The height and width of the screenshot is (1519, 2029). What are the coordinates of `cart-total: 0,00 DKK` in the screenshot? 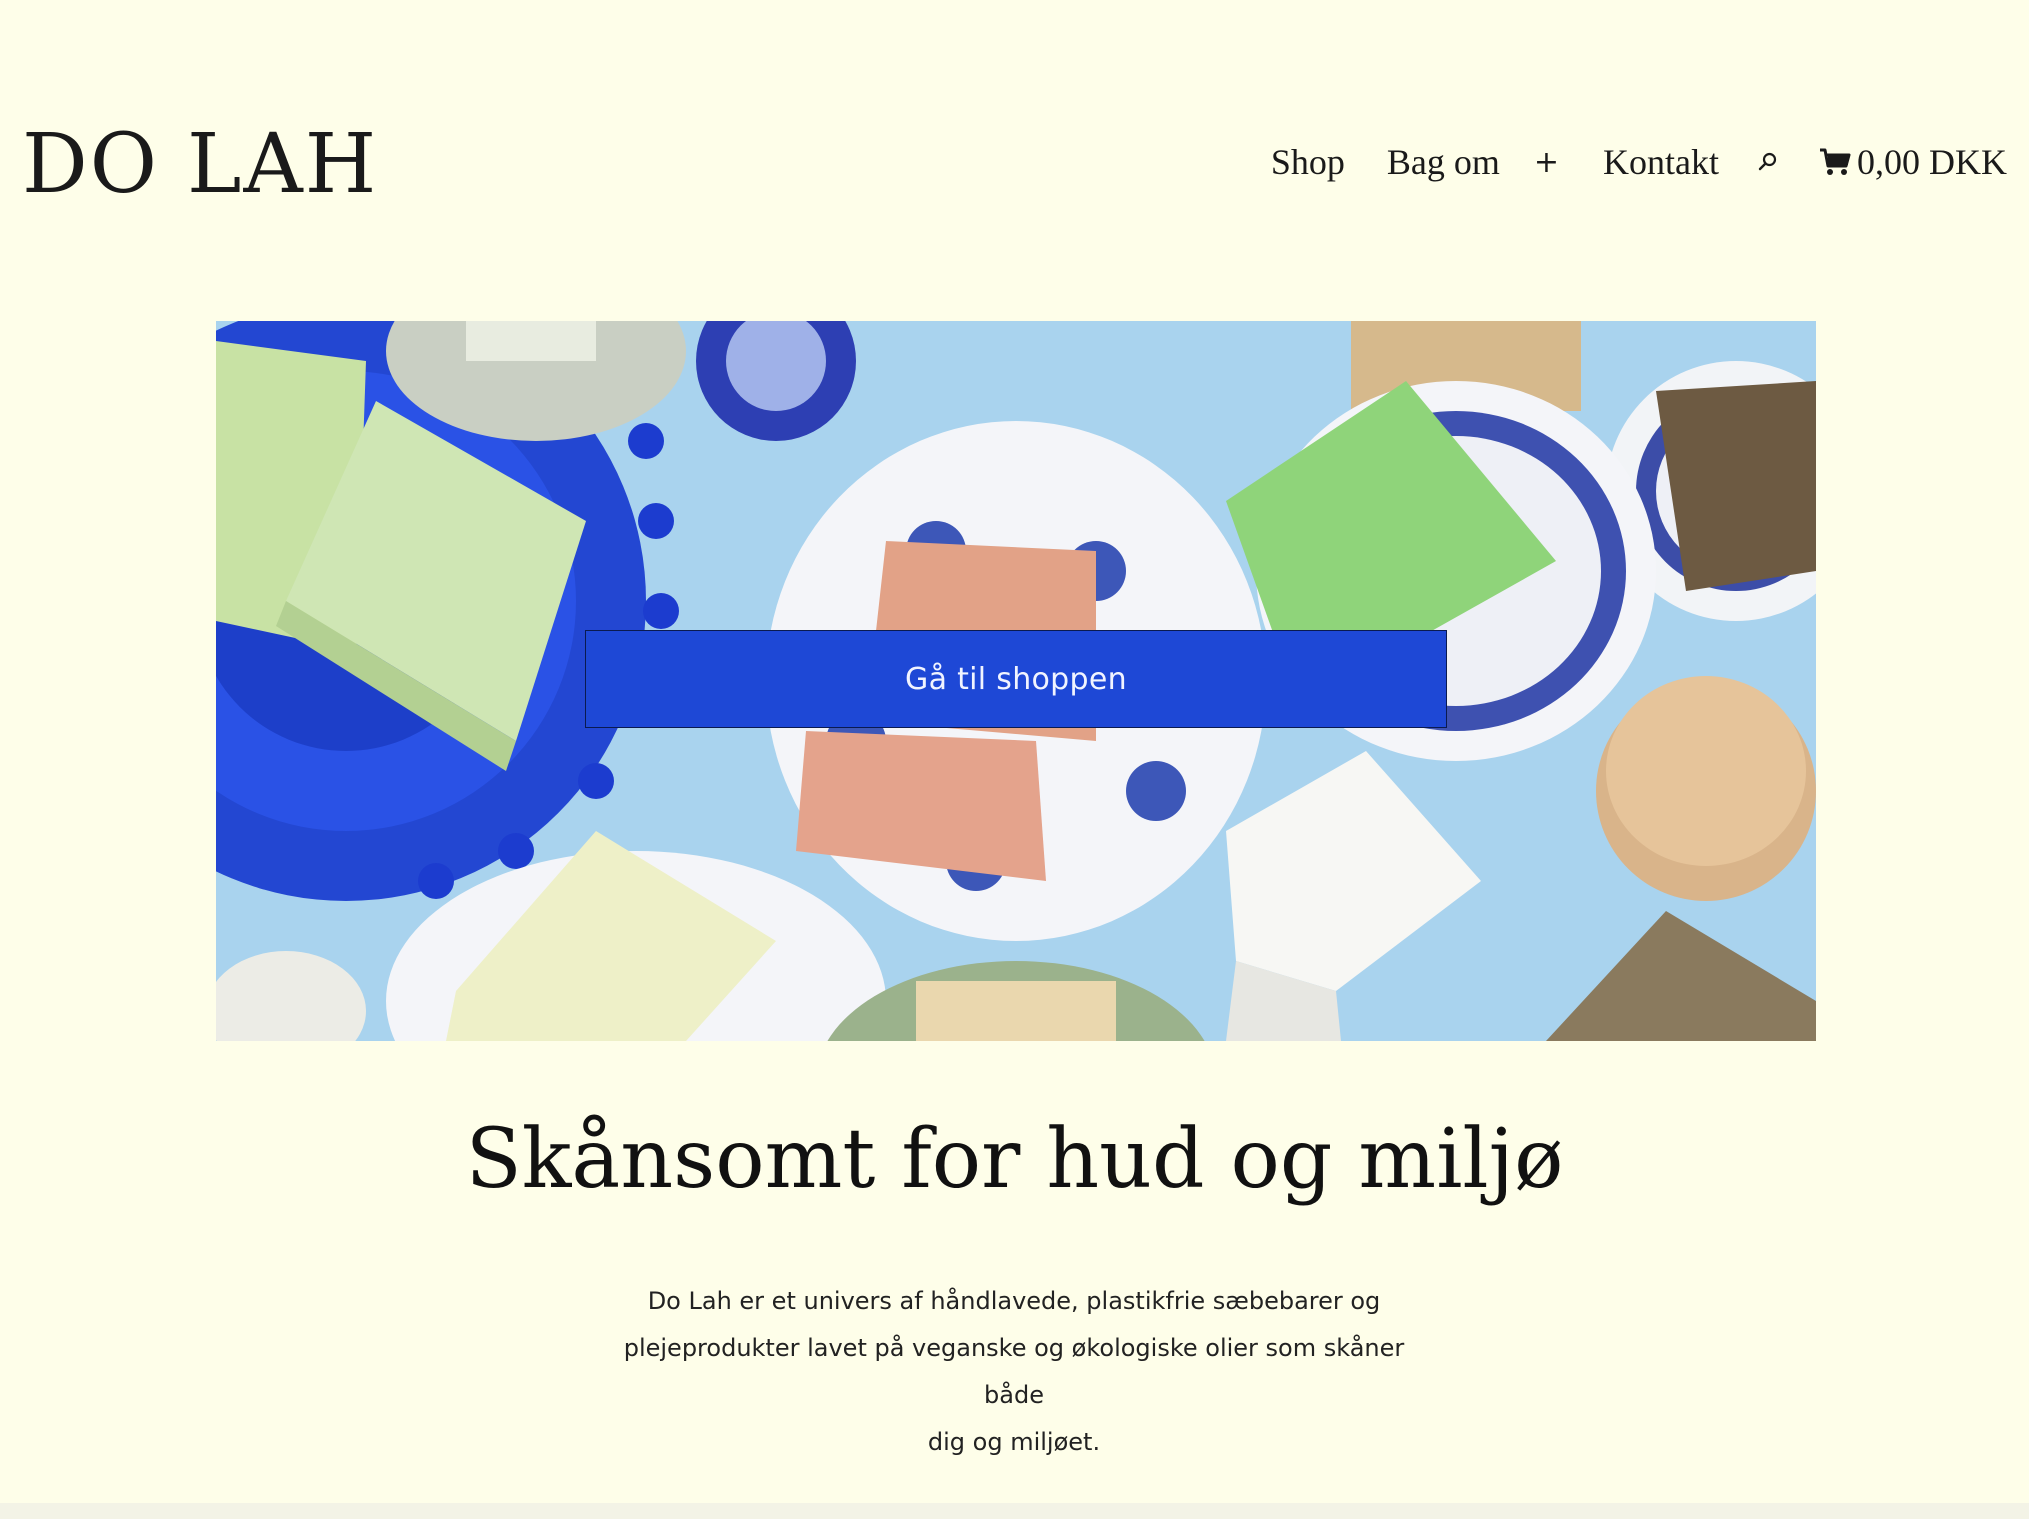 It's located at (1932, 162).